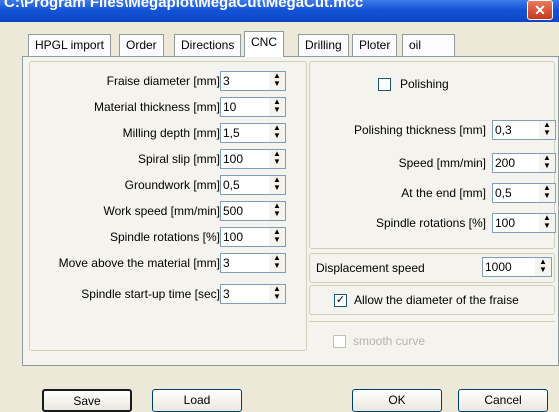  I want to click on allow-diameter-checkbox: ✓, so click(340, 300).